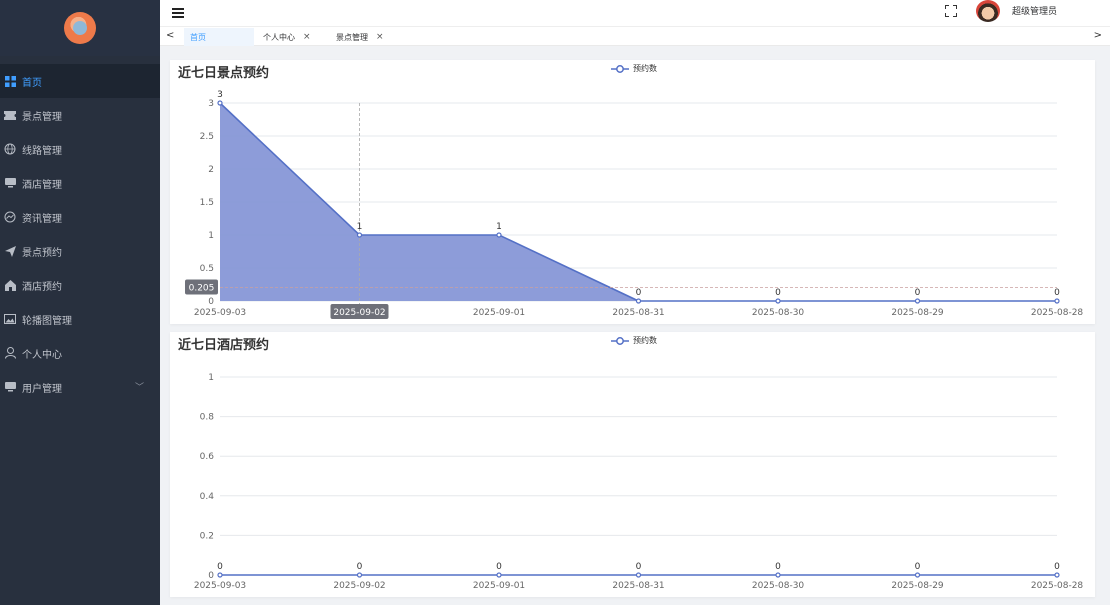  Describe the element at coordinates (198, 37) in the screenshot. I see `tab-label: 首页` at that location.